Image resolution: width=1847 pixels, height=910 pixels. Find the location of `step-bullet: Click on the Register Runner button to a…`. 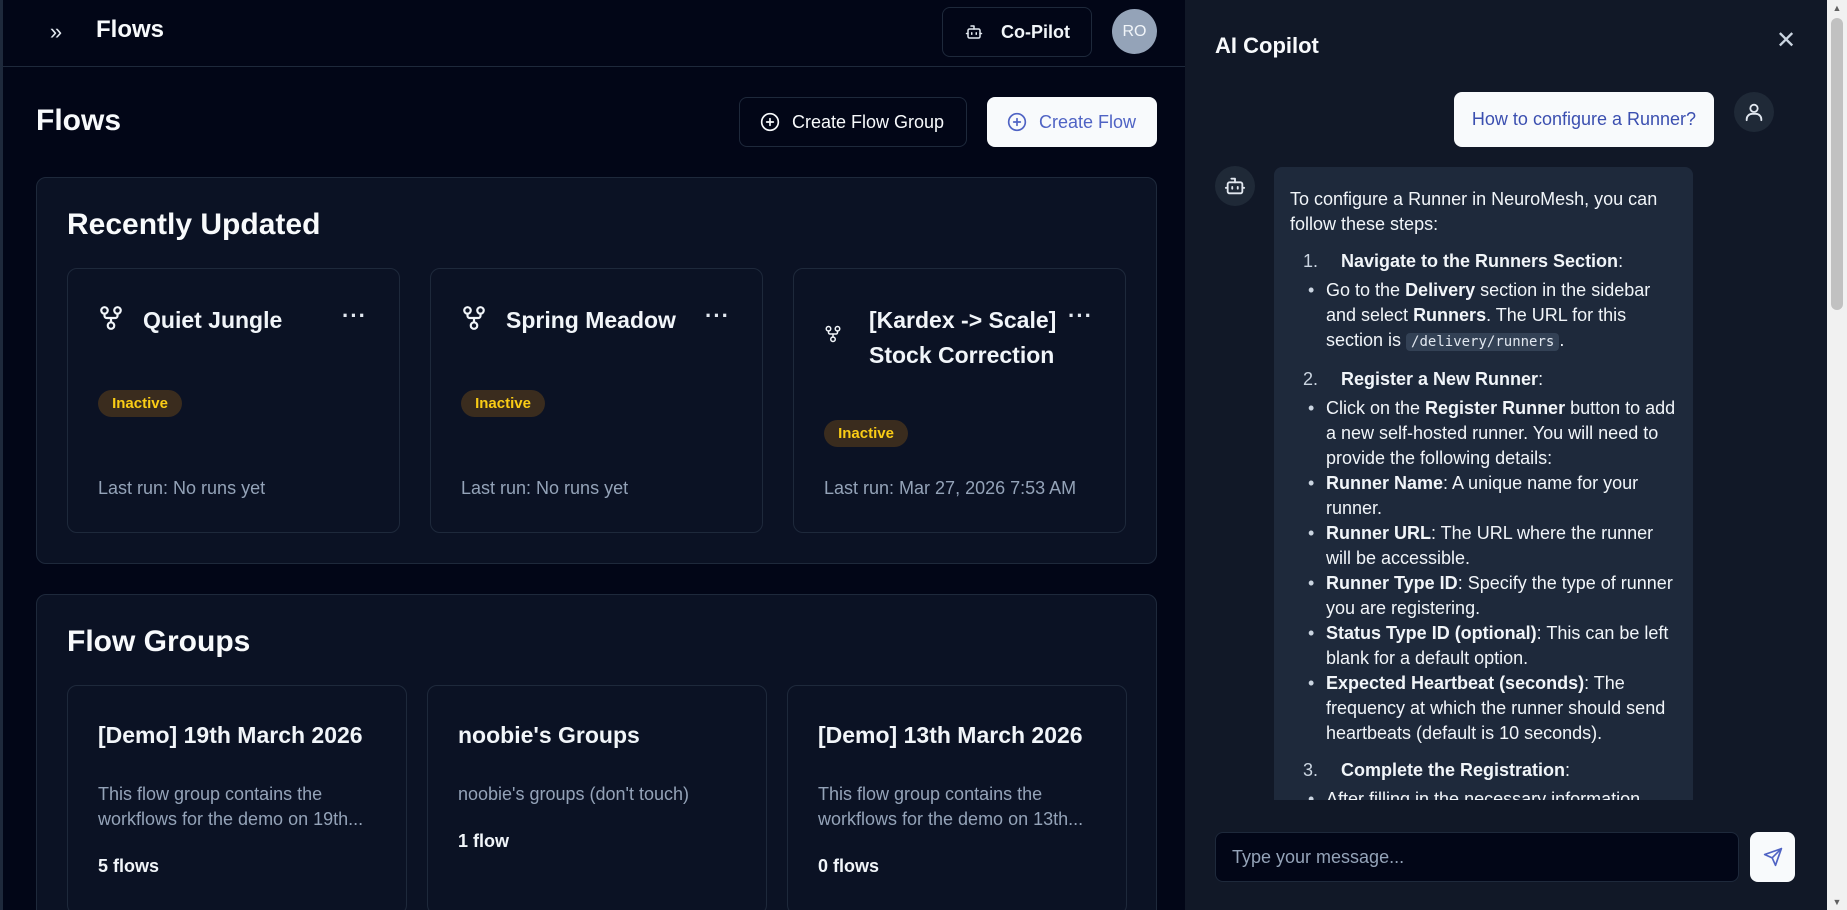

step-bullet: Click on the Register Runner button to a… is located at coordinates (1483, 433).